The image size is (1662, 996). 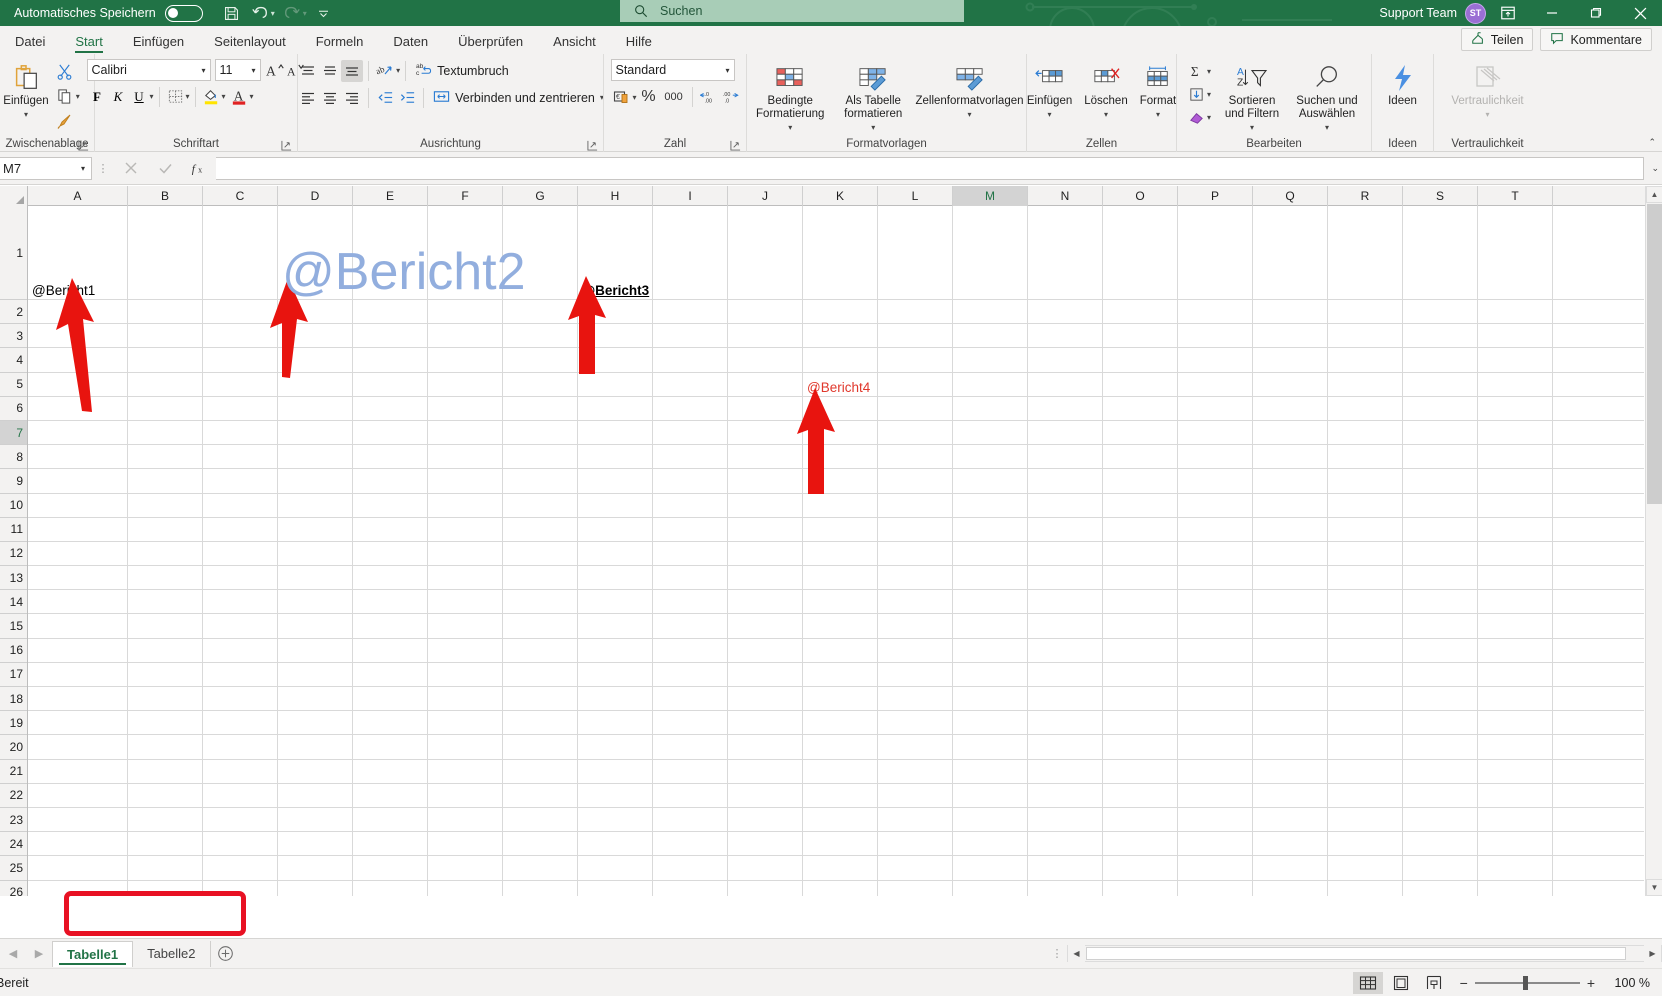 I want to click on cell-I20, so click(x=690, y=747).